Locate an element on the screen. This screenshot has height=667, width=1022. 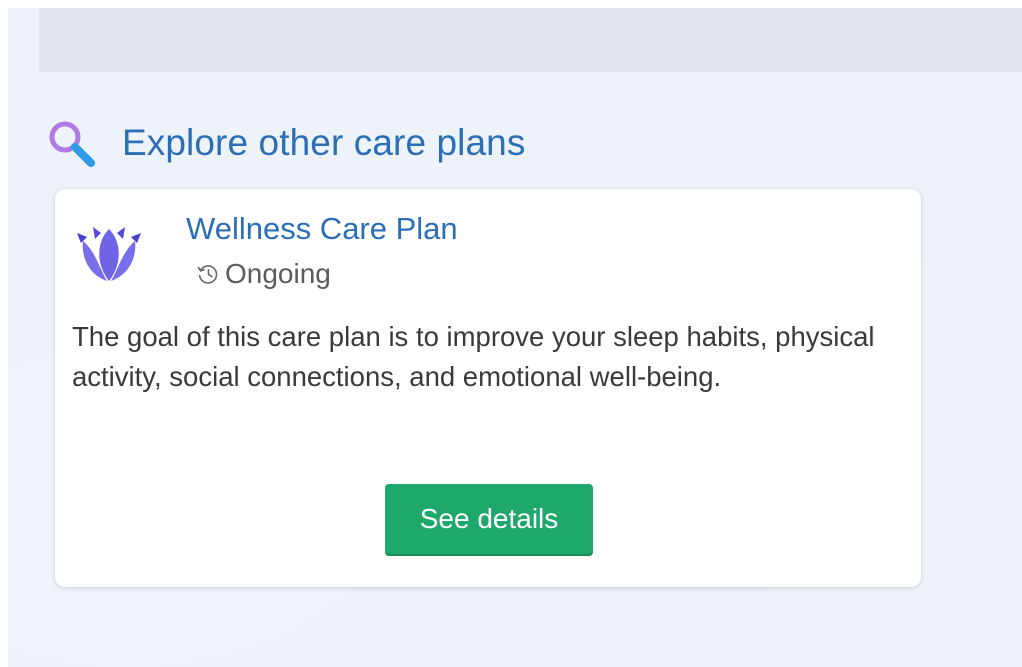
status-indicator: Ongoing is located at coordinates (263, 274).